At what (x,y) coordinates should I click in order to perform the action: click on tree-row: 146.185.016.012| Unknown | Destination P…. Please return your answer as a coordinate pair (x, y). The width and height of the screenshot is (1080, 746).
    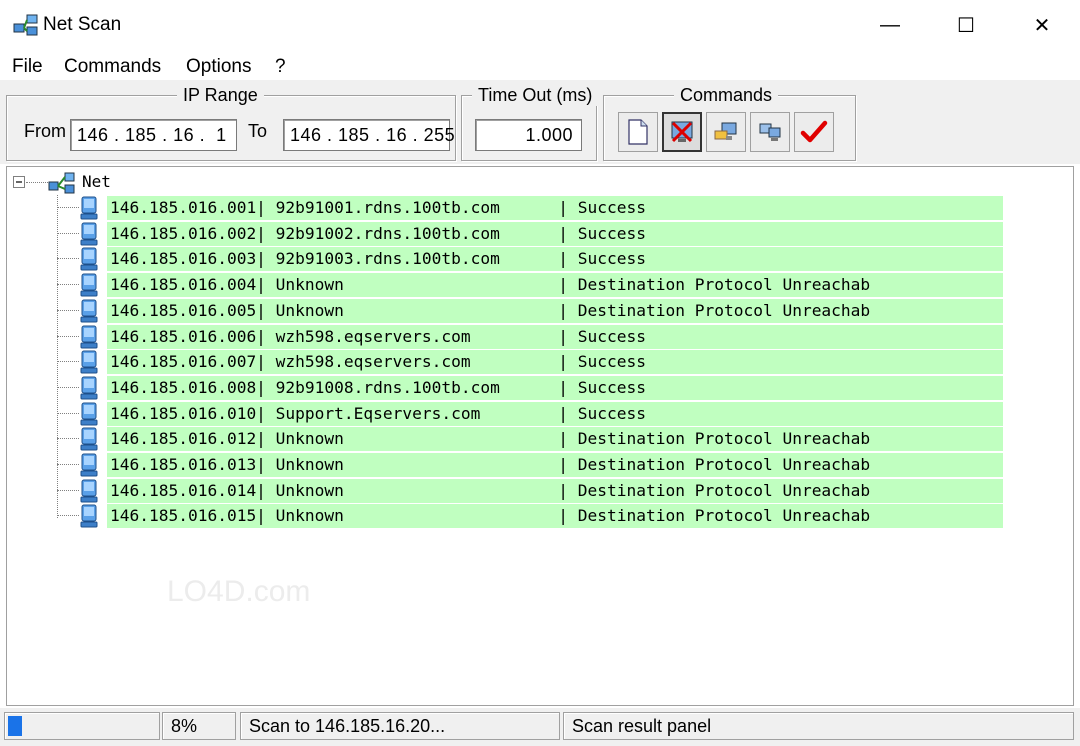
    Looking at the image, I should click on (507, 439).